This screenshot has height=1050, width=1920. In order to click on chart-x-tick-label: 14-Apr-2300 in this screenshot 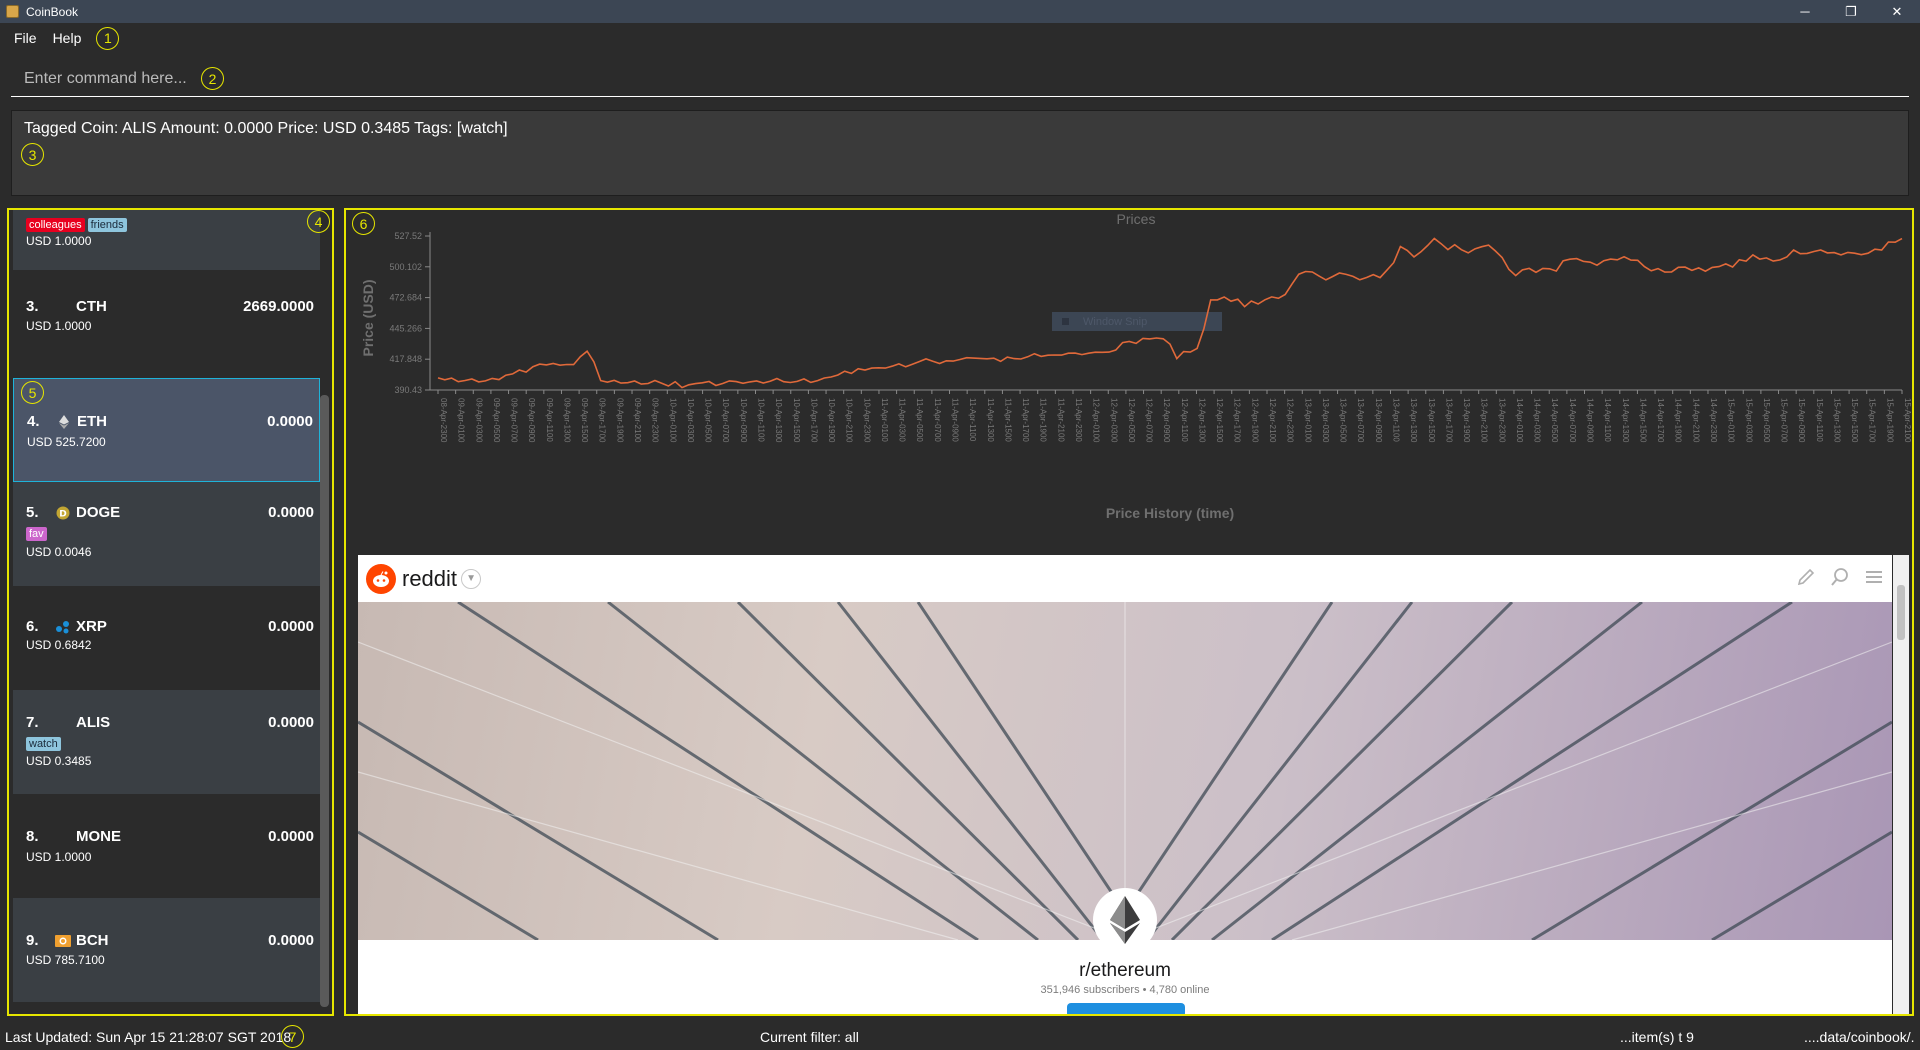, I will do `click(1713, 420)`.